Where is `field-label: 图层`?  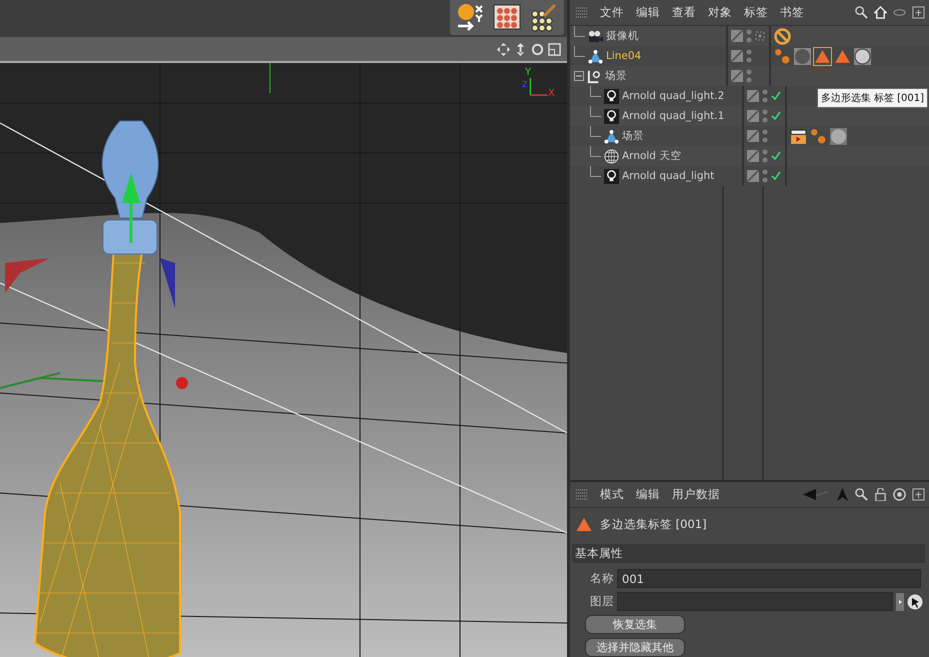
field-label: 图层 is located at coordinates (601, 601).